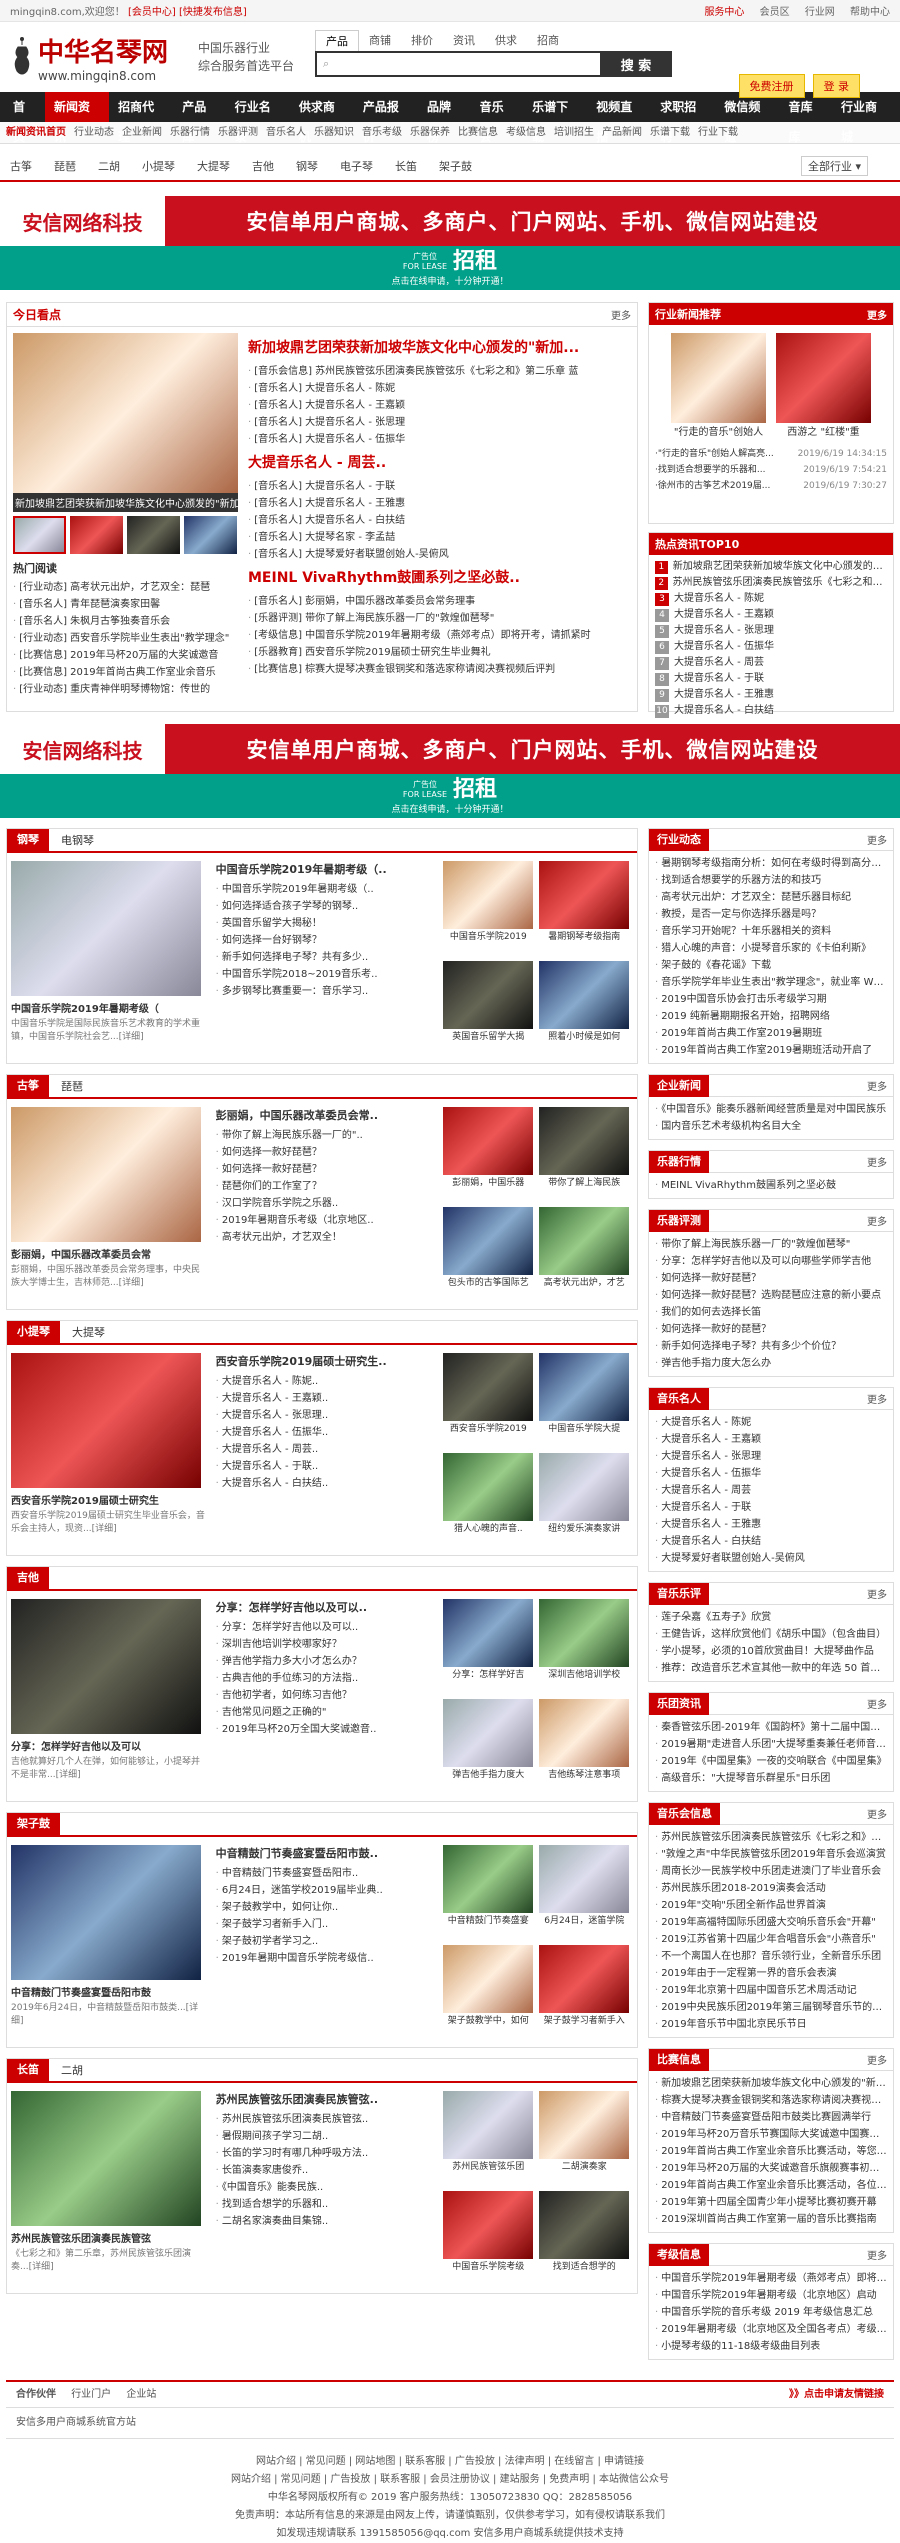  What do you see at coordinates (141, 2394) in the screenshot?
I see `corp-tab: 企业站` at bounding box center [141, 2394].